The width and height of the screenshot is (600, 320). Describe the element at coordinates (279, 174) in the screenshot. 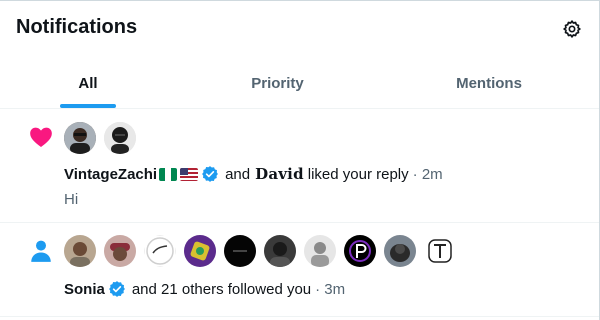

I see `actor-name: 𝐃𝐚𝐯𝐢𝐝` at that location.